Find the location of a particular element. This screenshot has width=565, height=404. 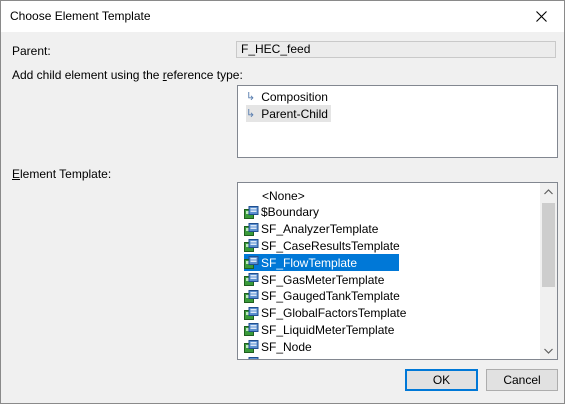

reference-type-label: Parent-Child is located at coordinates (294, 113).